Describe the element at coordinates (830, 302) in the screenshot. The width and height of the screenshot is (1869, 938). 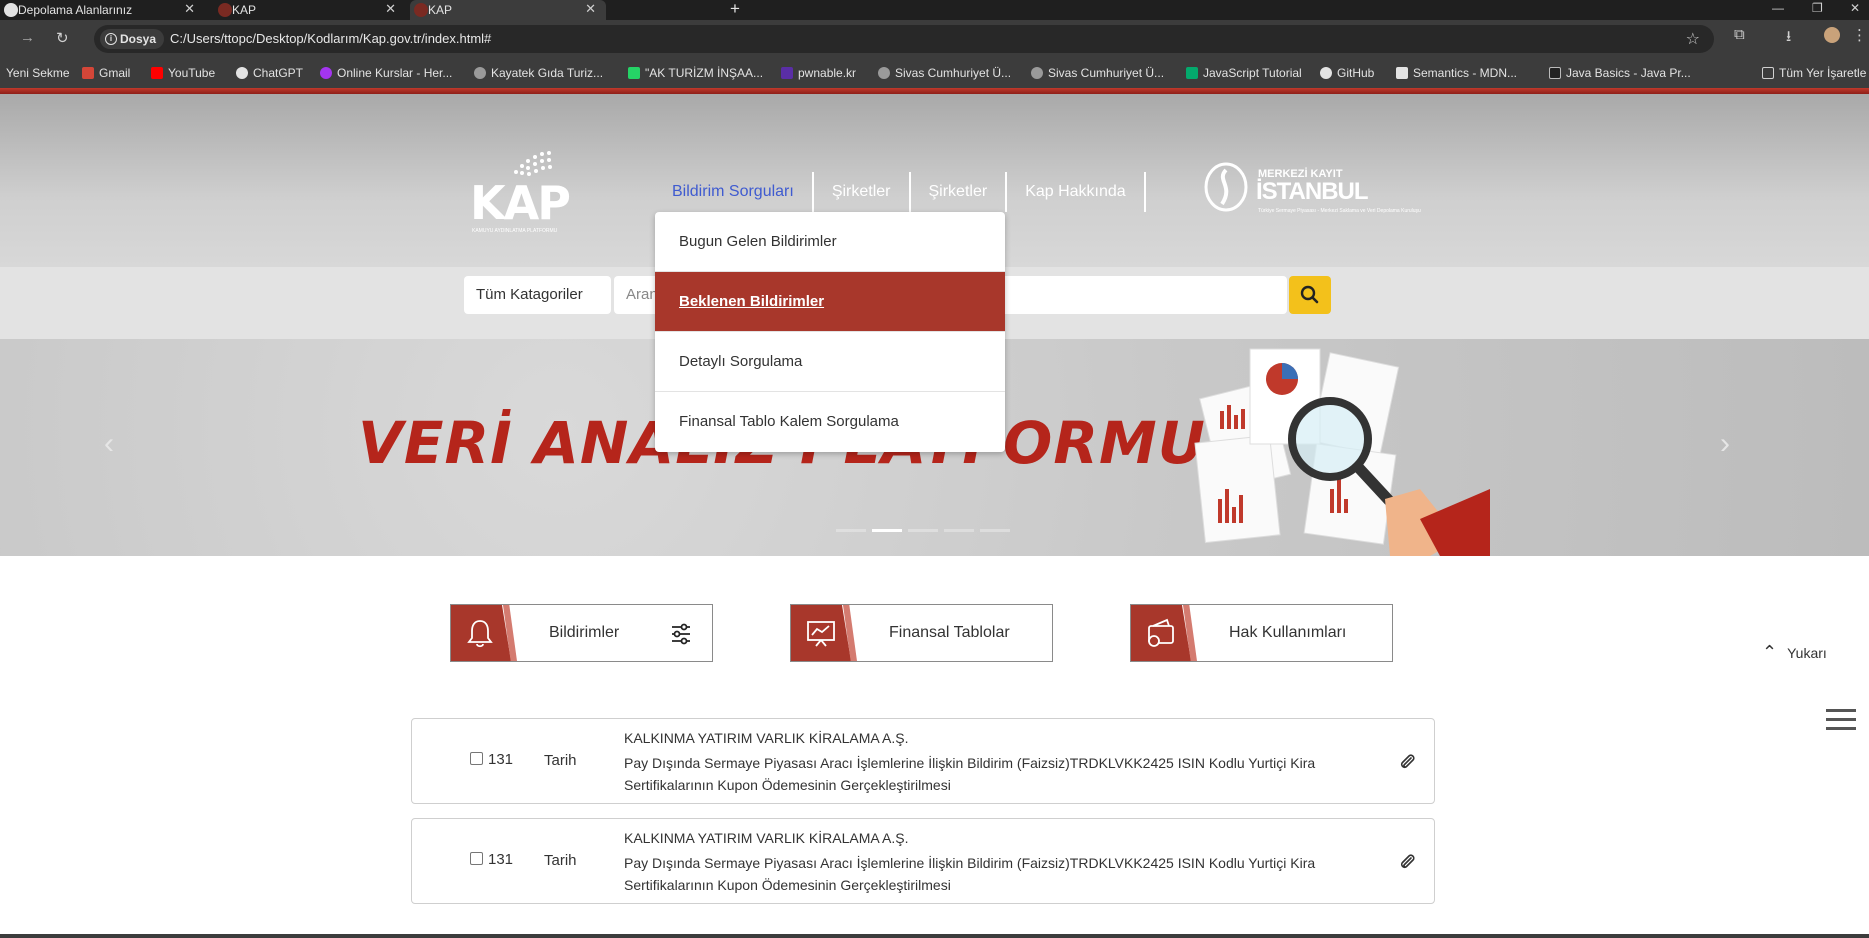
I see `dropdown-item-beklenen: Beklenen Bildirimler` at that location.